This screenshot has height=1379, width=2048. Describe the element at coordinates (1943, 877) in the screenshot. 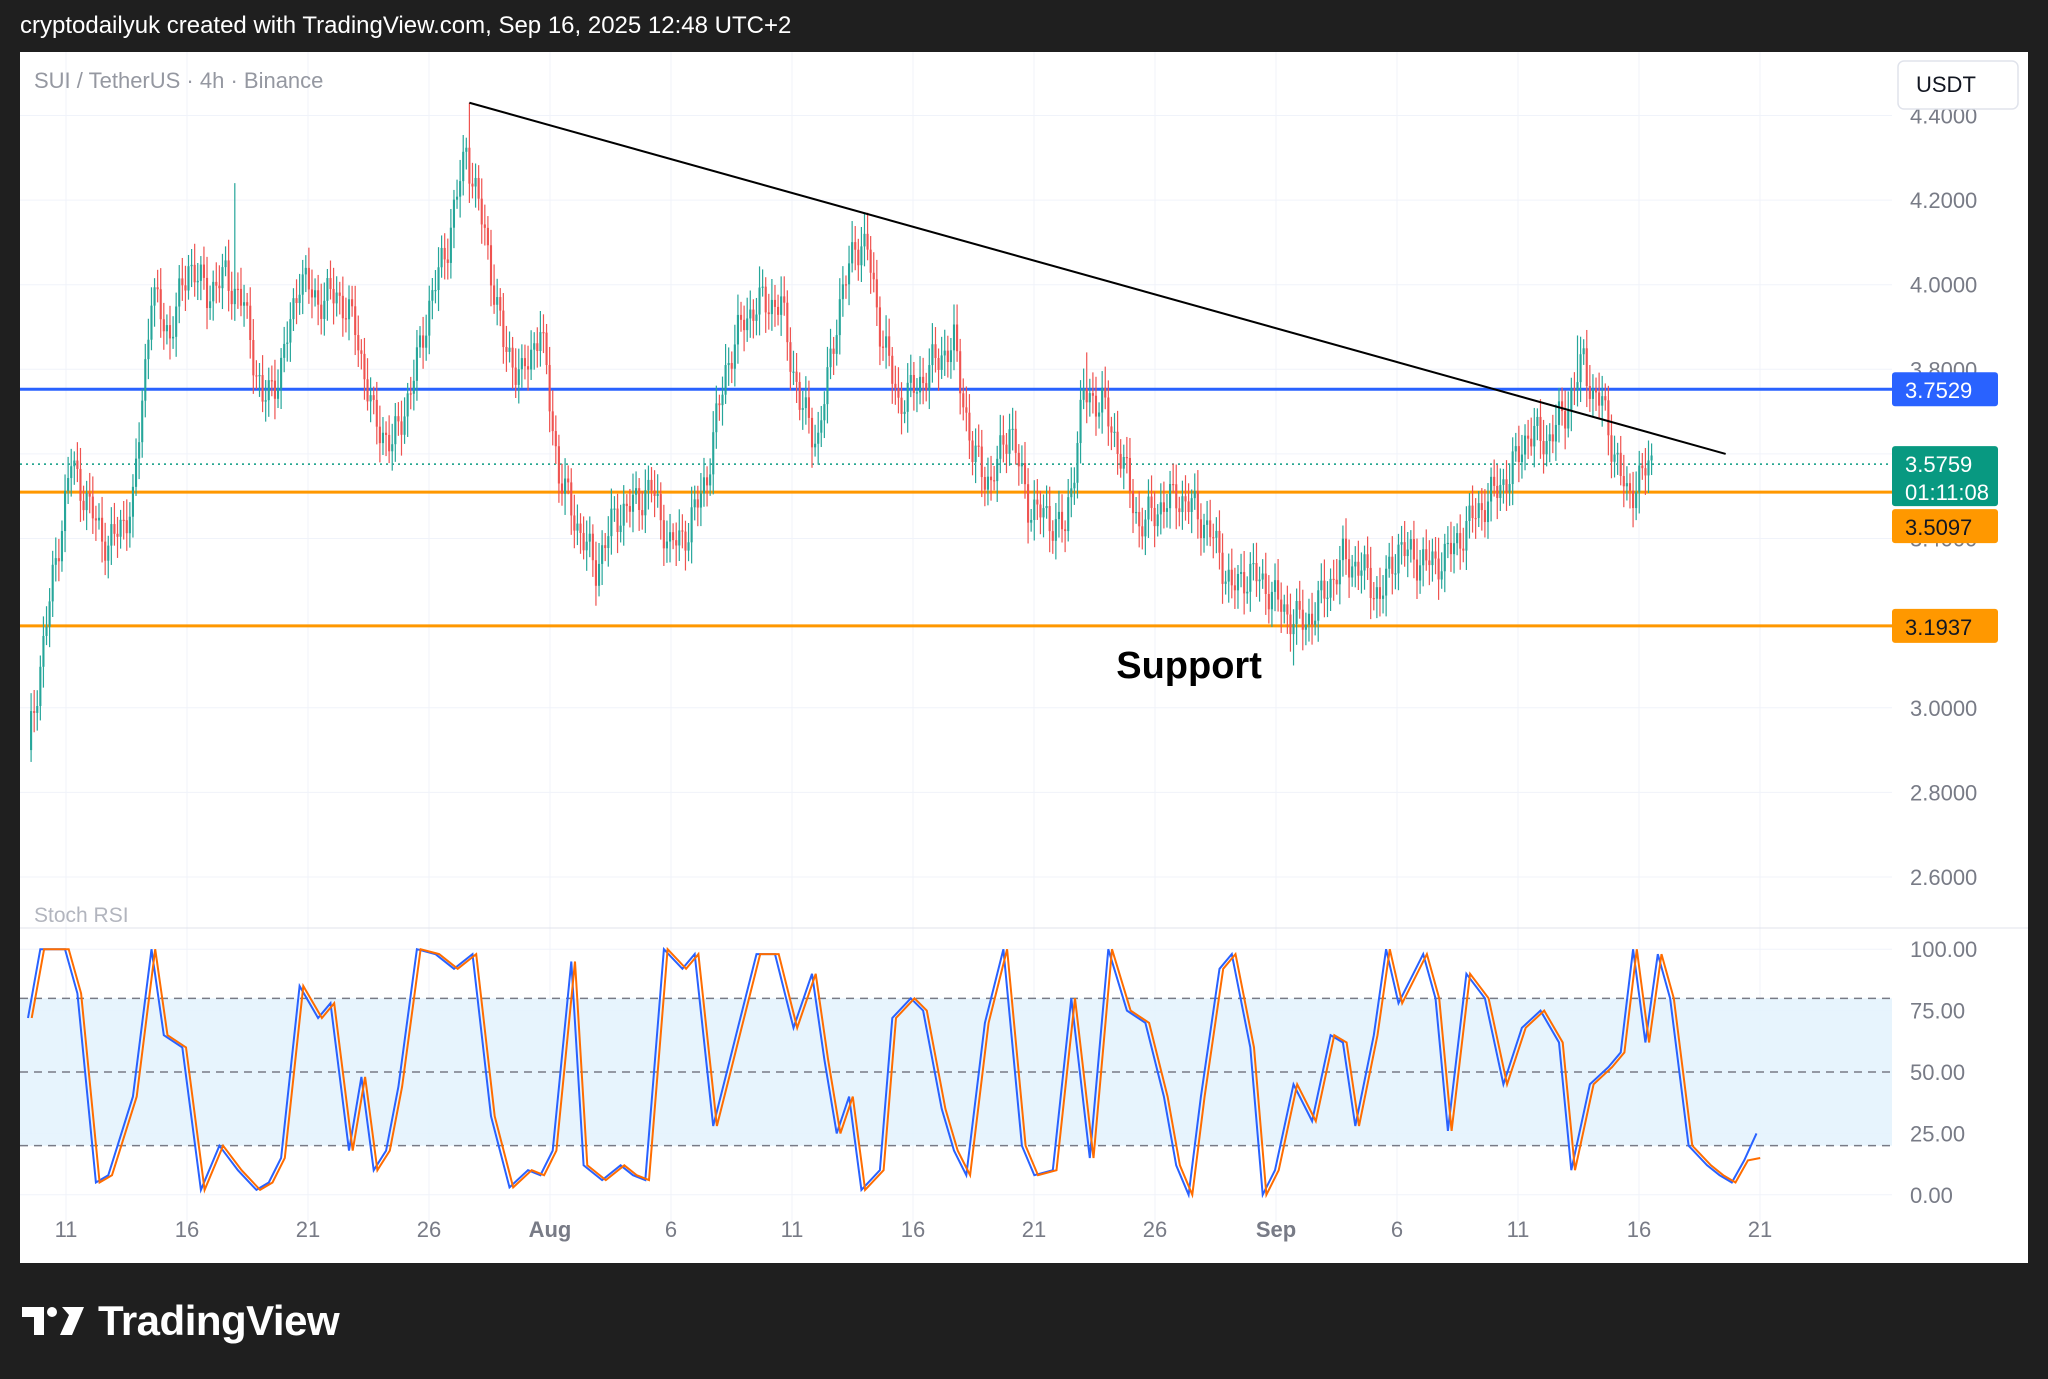

I see `y-tick-label: 2.6000` at that location.